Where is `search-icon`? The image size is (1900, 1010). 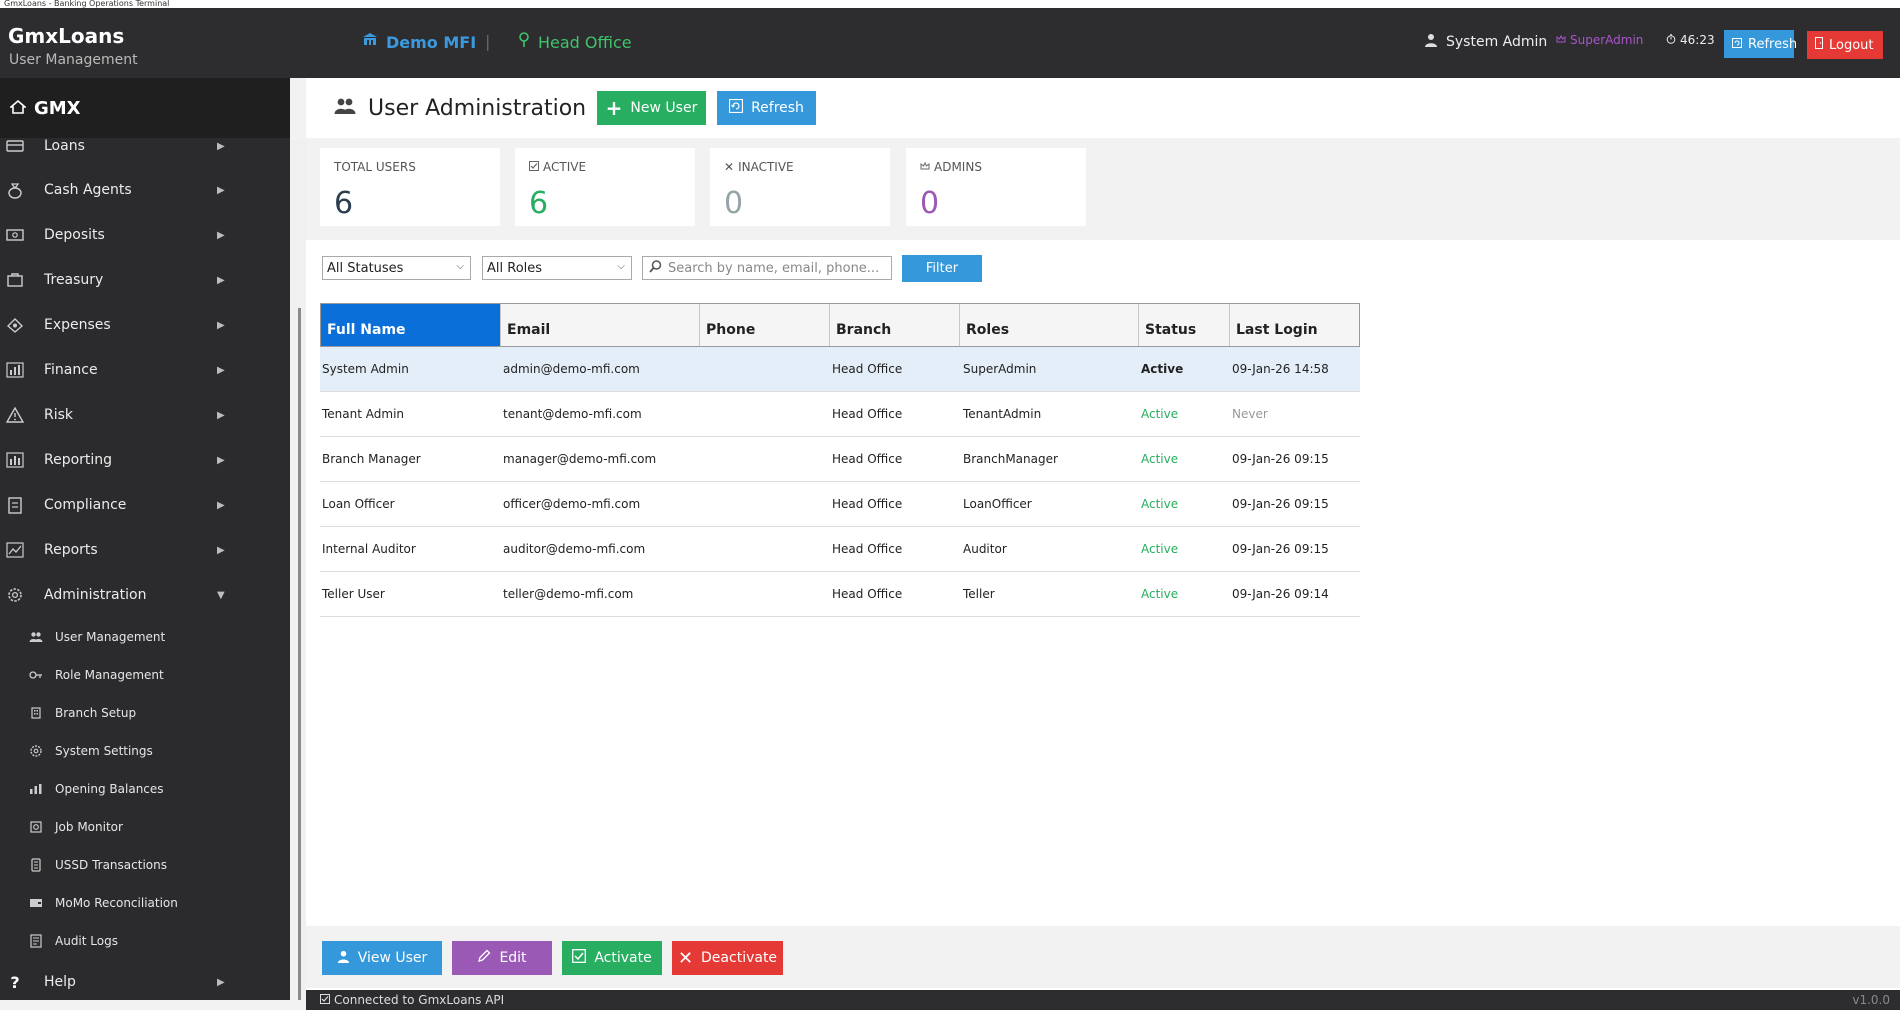
search-icon is located at coordinates (655, 268).